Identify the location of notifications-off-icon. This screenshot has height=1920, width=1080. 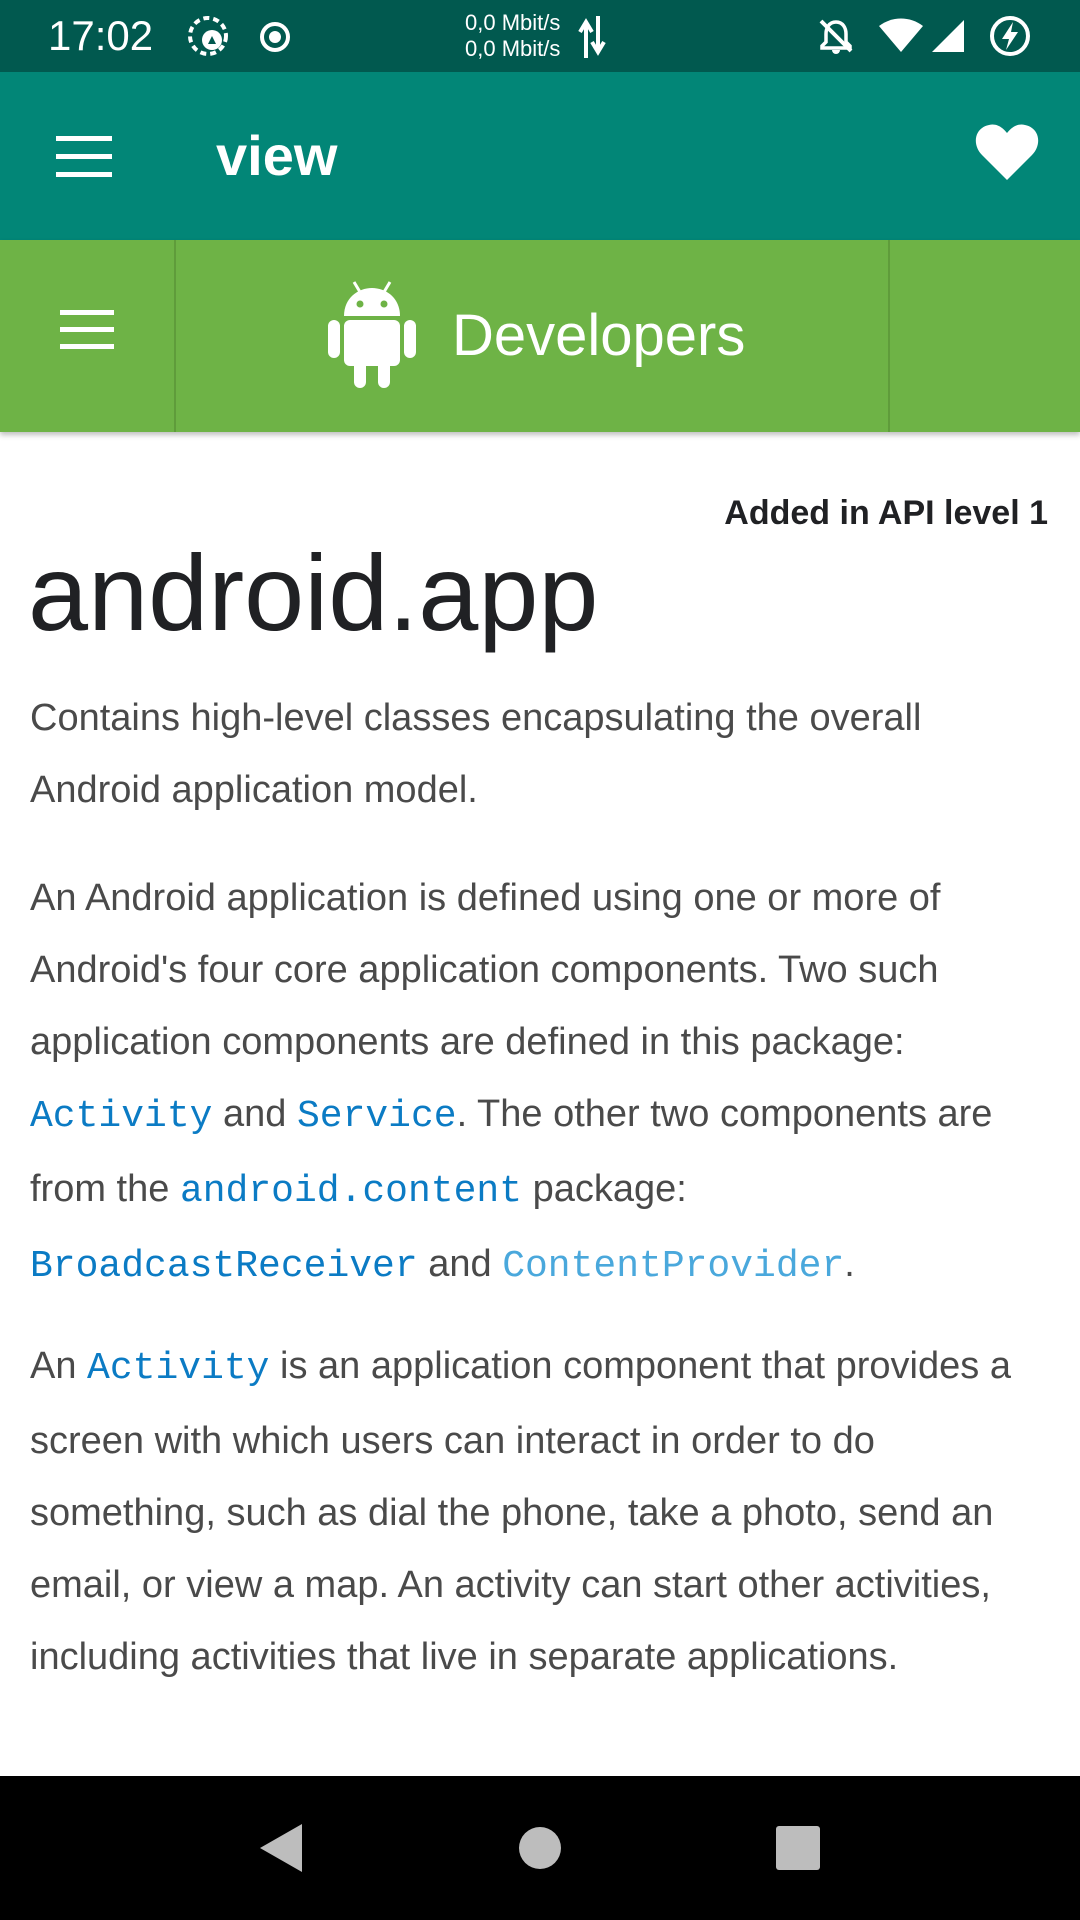
(836, 38).